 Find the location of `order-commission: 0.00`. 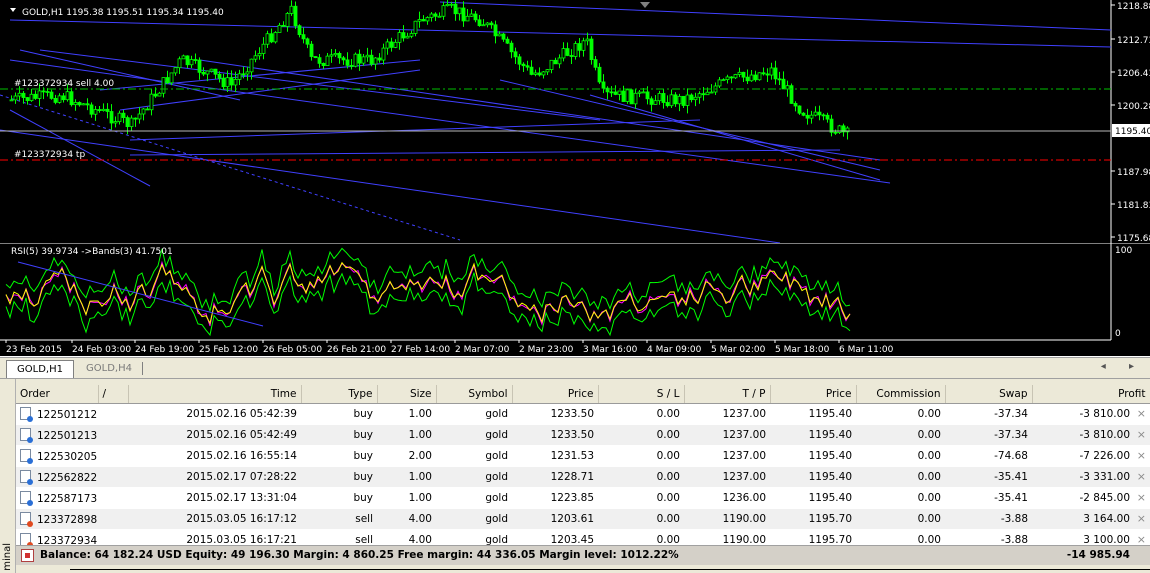

order-commission: 0.00 is located at coordinates (900, 498).